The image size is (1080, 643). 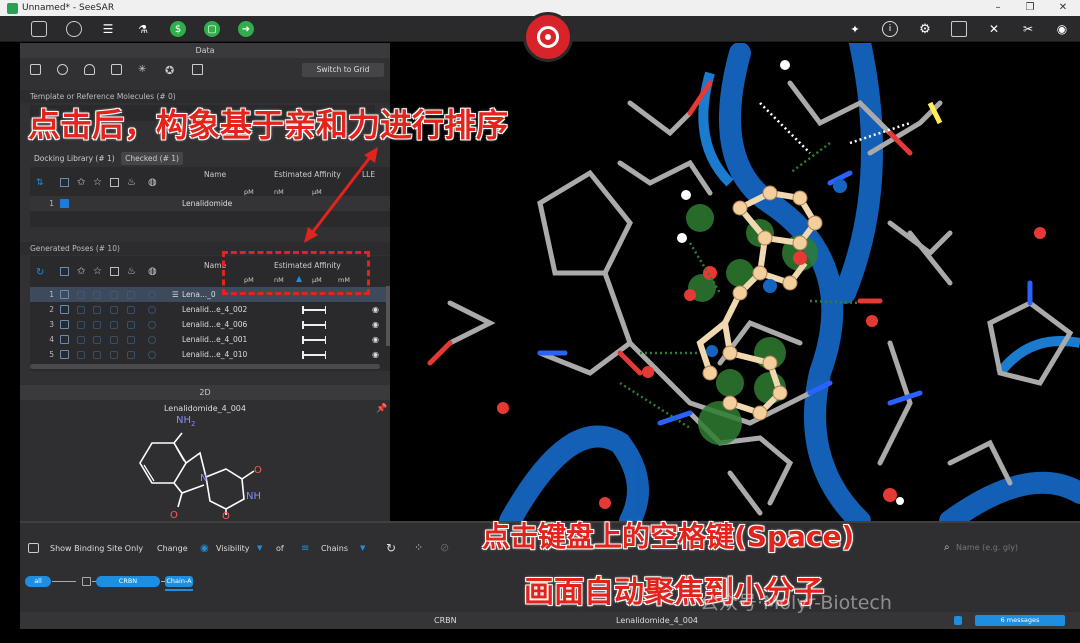 I want to click on annotation-space-text: 点击键盘上的空格键(Space), so click(x=668, y=536).